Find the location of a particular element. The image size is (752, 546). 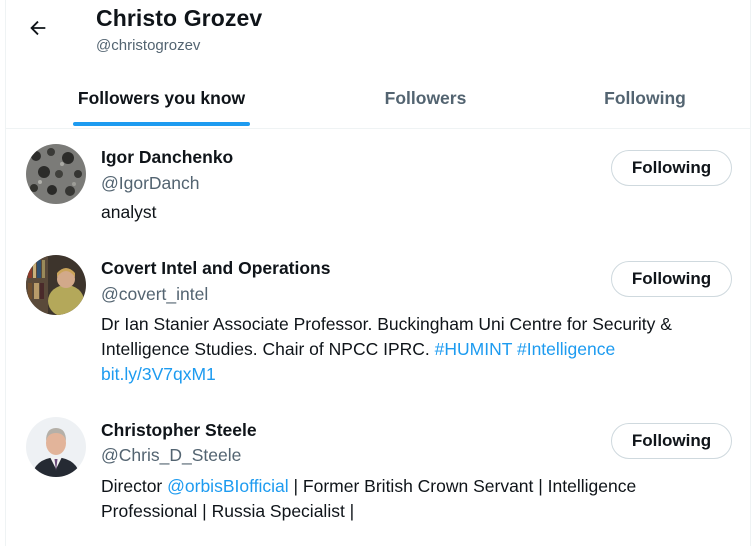

tab-following: Following is located at coordinates (643, 98).